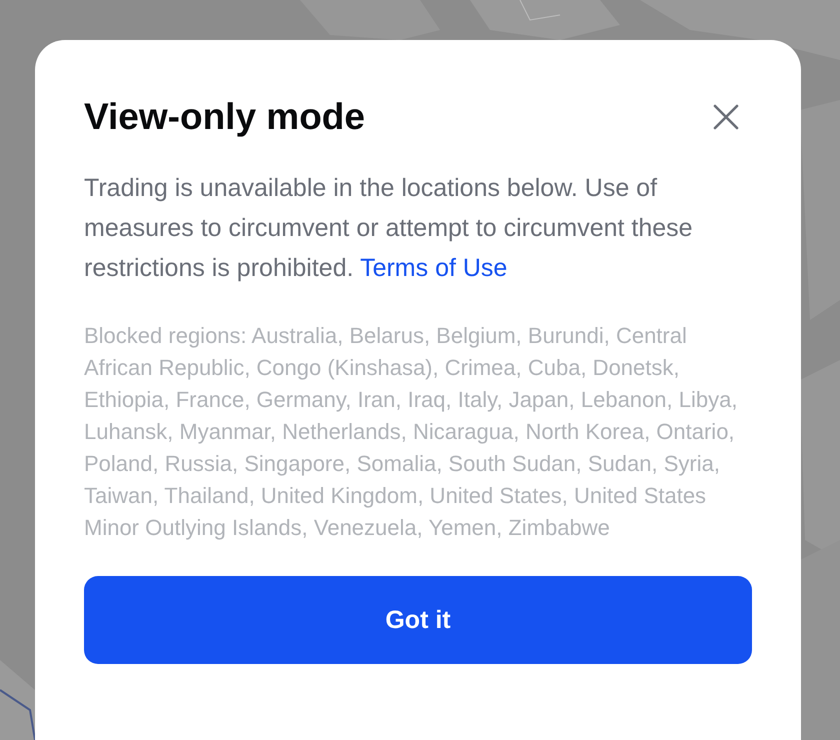 This screenshot has height=740, width=840. What do you see at coordinates (418, 620) in the screenshot?
I see `got-it-button: Got it` at bounding box center [418, 620].